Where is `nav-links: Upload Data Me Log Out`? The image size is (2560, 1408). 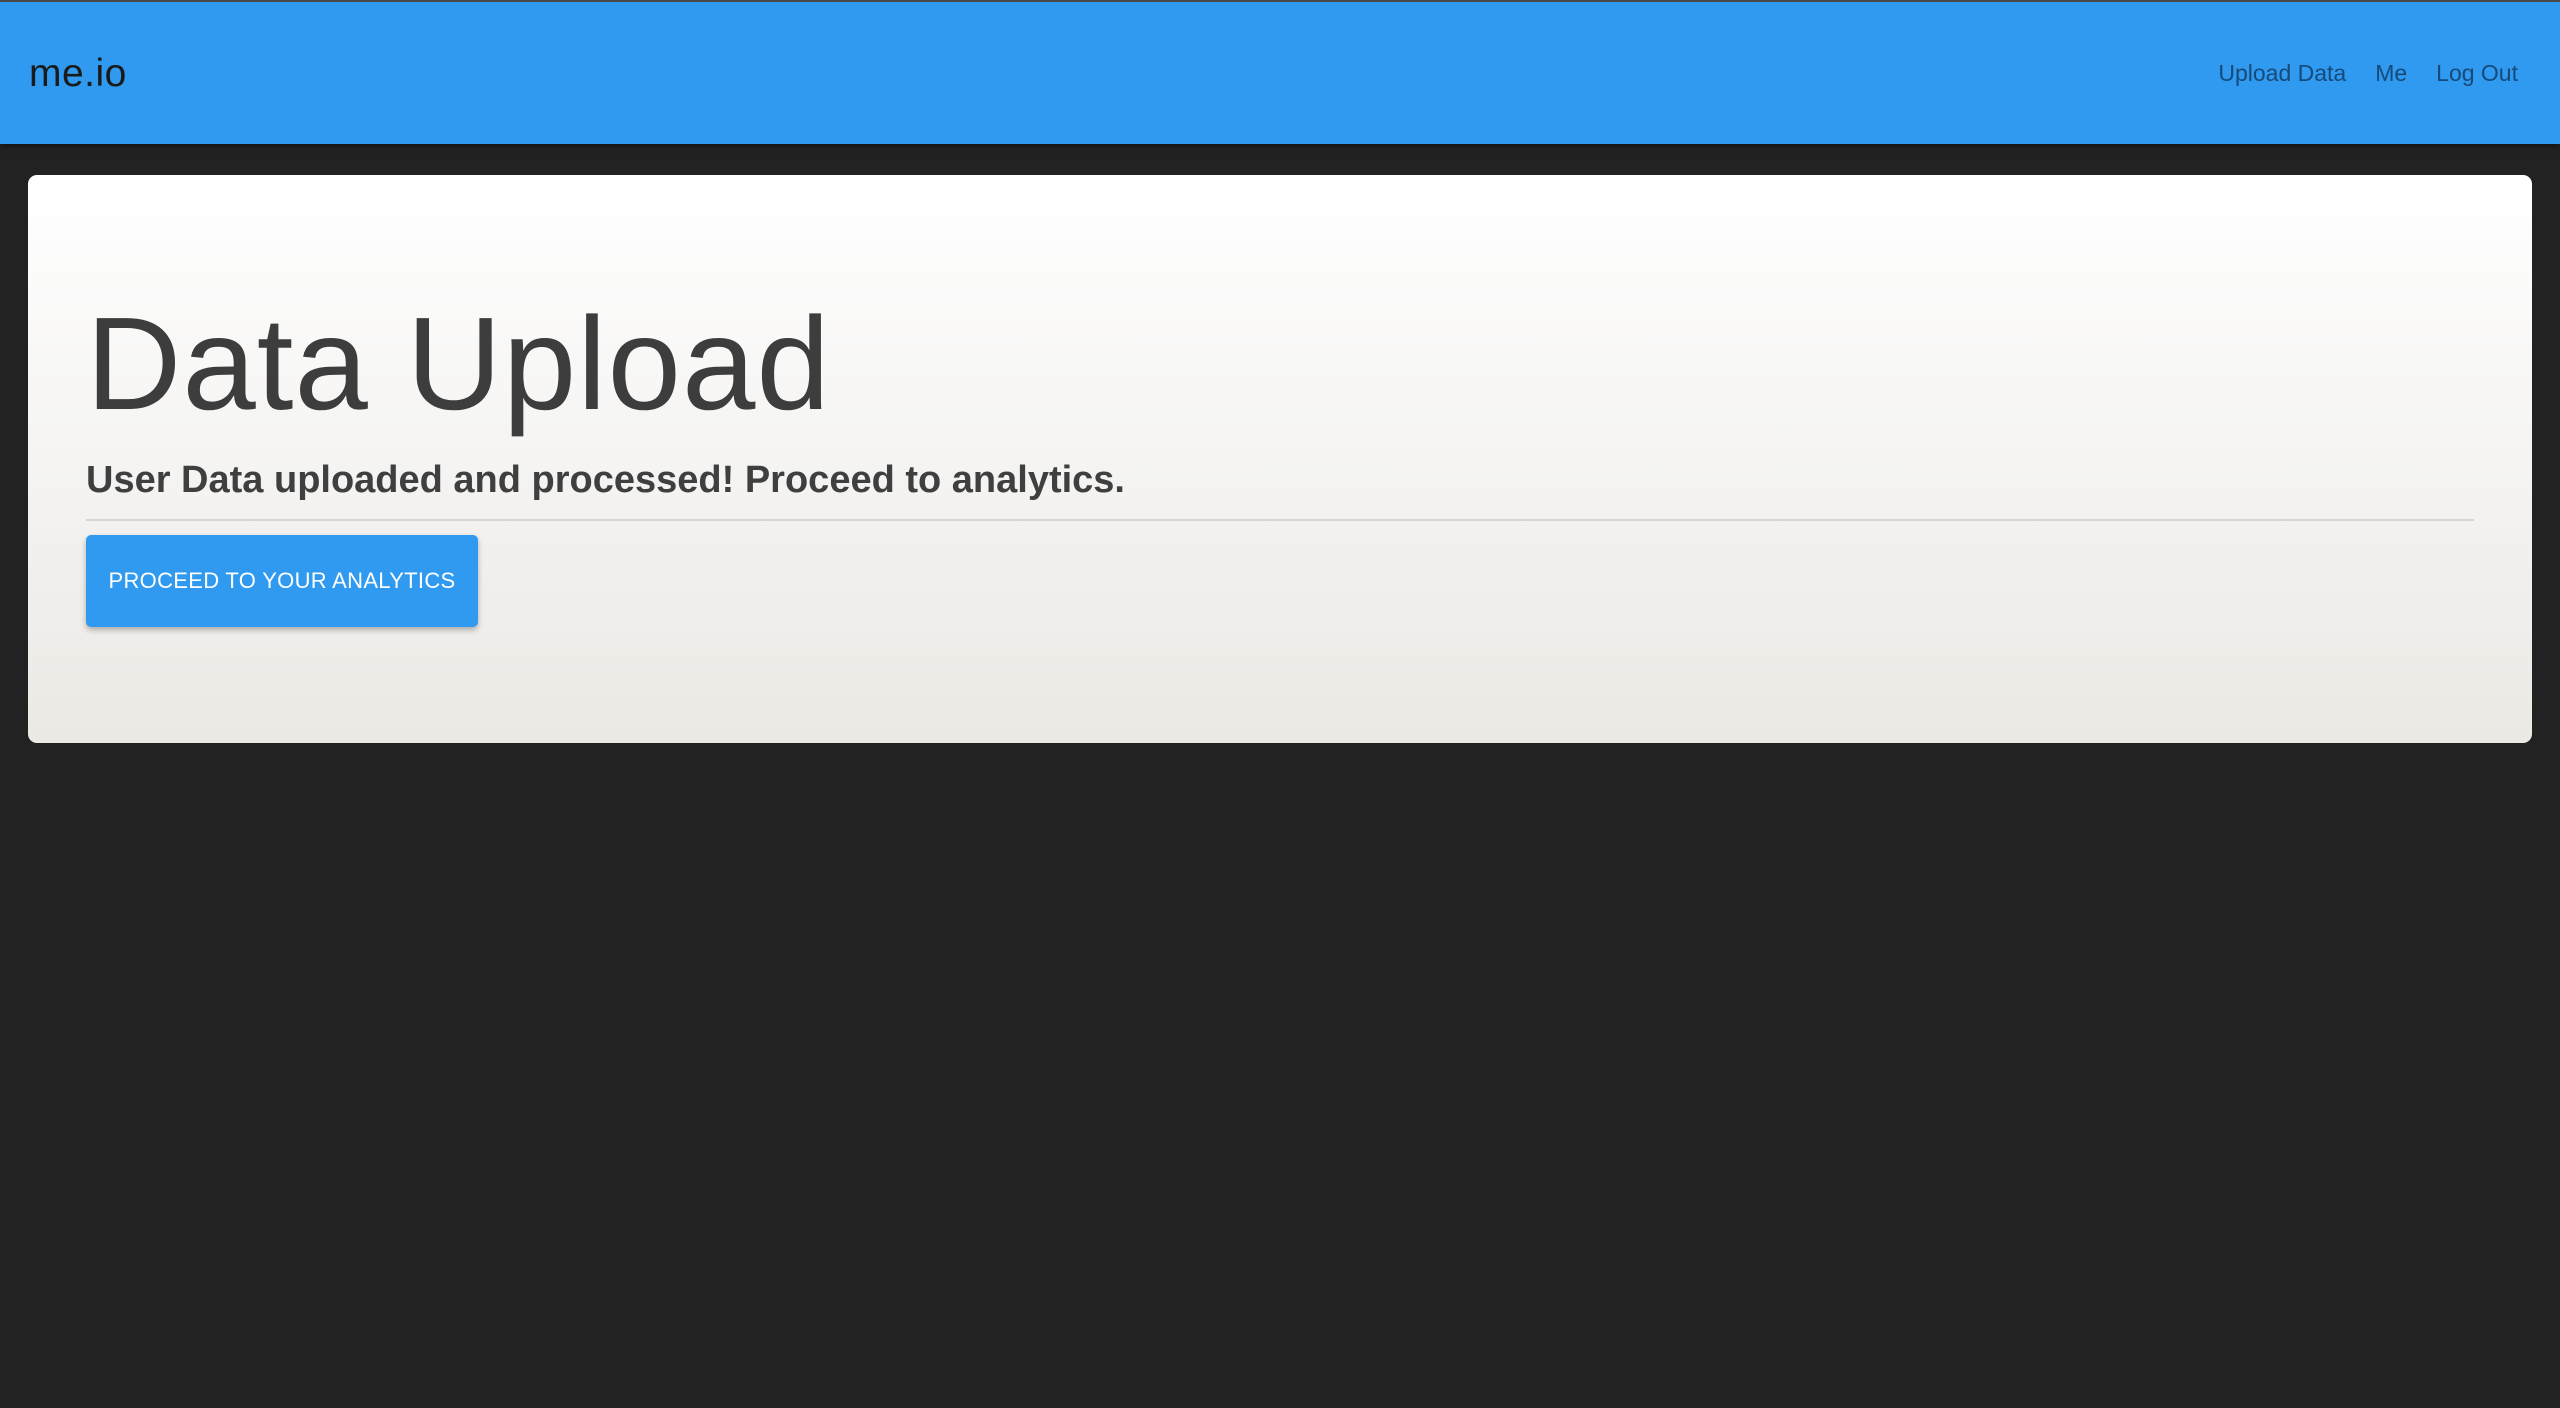
nav-links: Upload Data Me Log Out is located at coordinates (2368, 73).